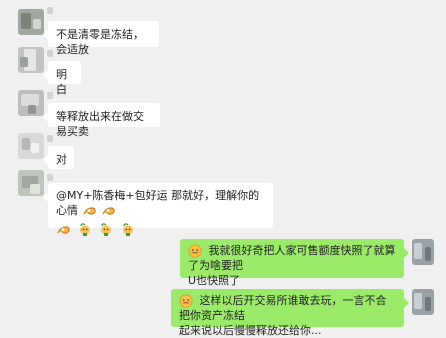 This screenshot has height=338, width=446. I want to click on message-bubble-incoming: 等释放出来在做交易买卖, so click(101, 120).